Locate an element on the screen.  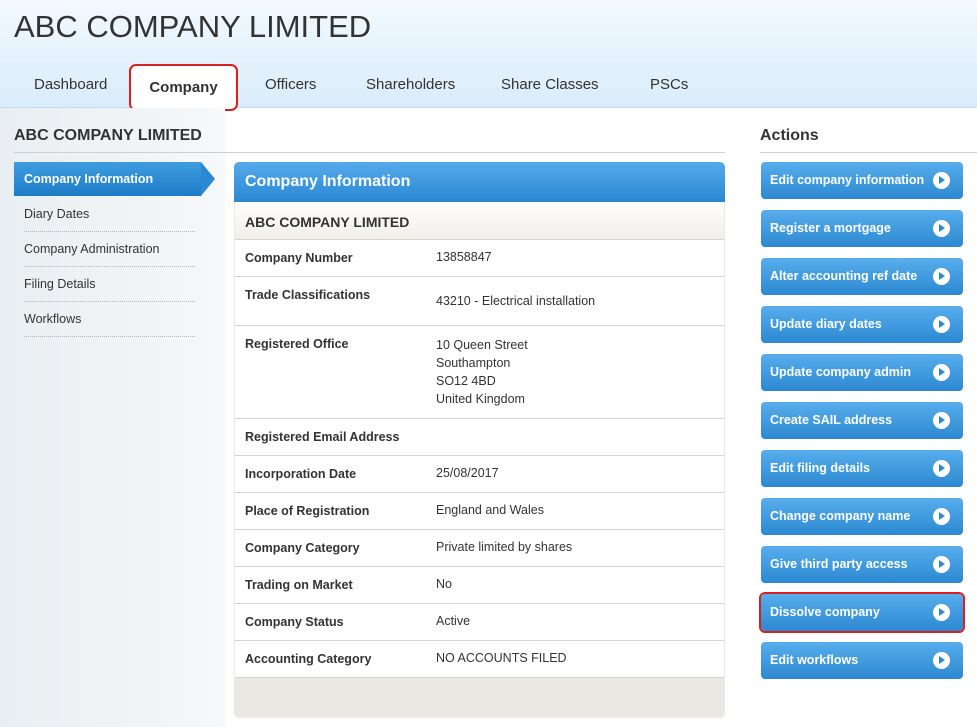
info-value: England and Wales is located at coordinates (490, 510).